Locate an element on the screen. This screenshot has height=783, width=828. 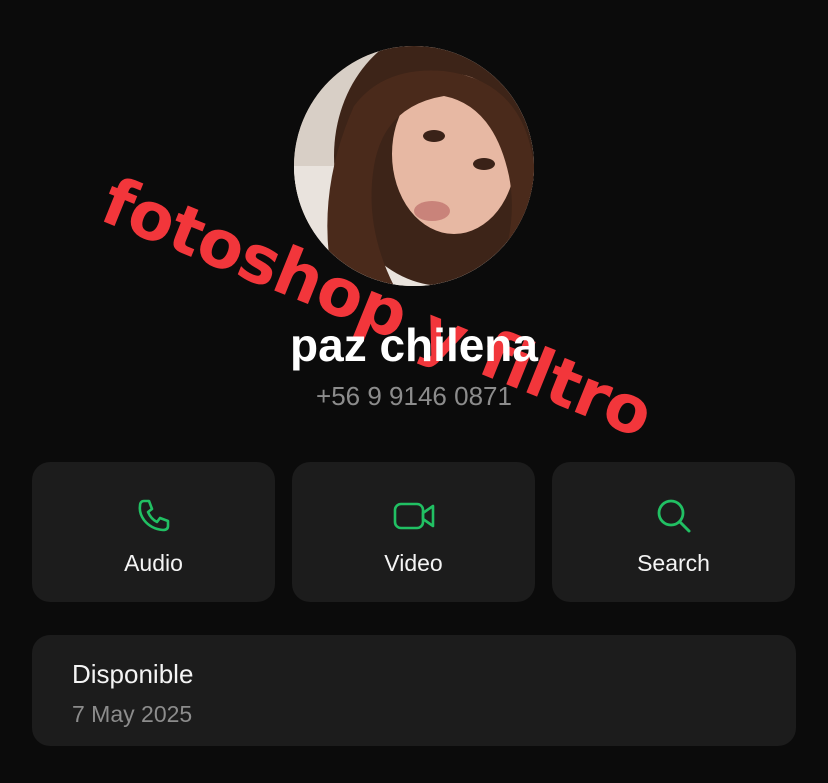
video-label: Video is located at coordinates (413, 563).